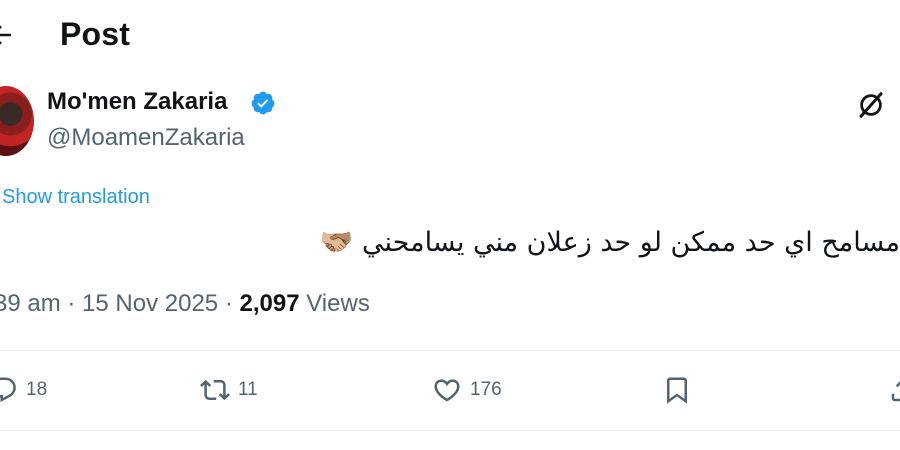  What do you see at coordinates (30, 303) in the screenshot?
I see `tweet-time: 39 am` at bounding box center [30, 303].